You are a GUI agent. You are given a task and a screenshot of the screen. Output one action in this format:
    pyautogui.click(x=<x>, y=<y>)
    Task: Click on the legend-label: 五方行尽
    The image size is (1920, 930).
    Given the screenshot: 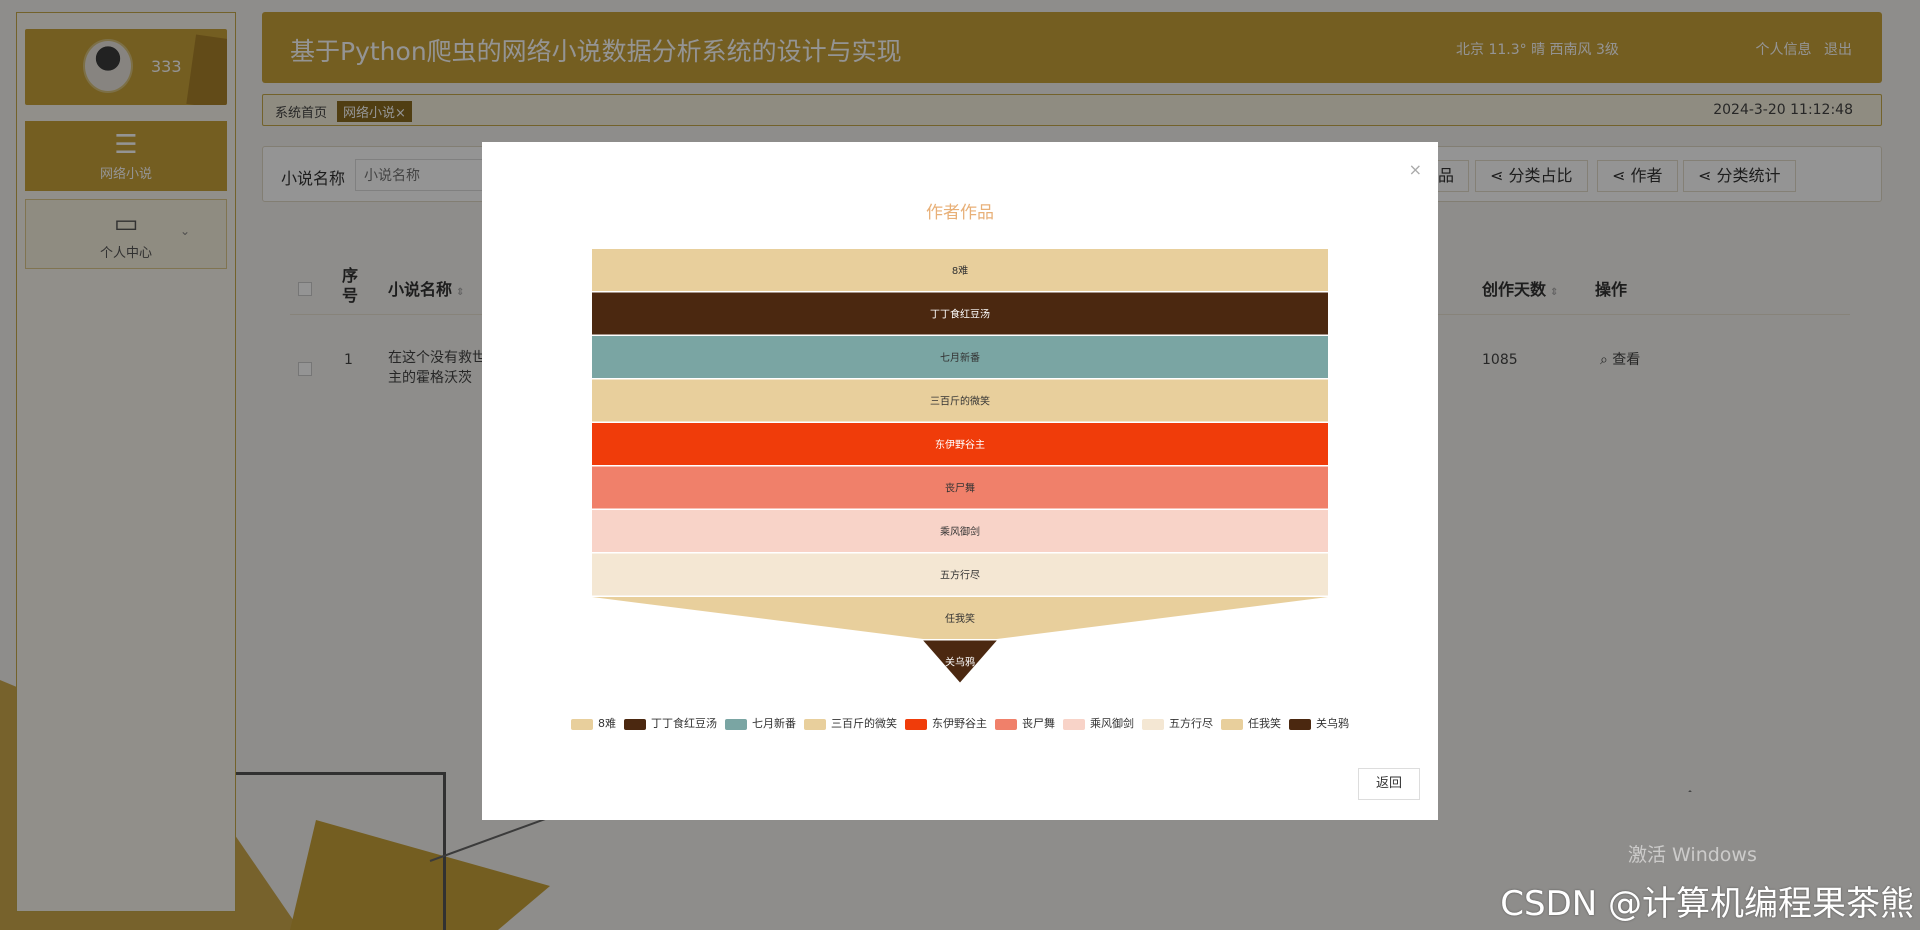 What is the action you would take?
    pyautogui.click(x=1191, y=723)
    